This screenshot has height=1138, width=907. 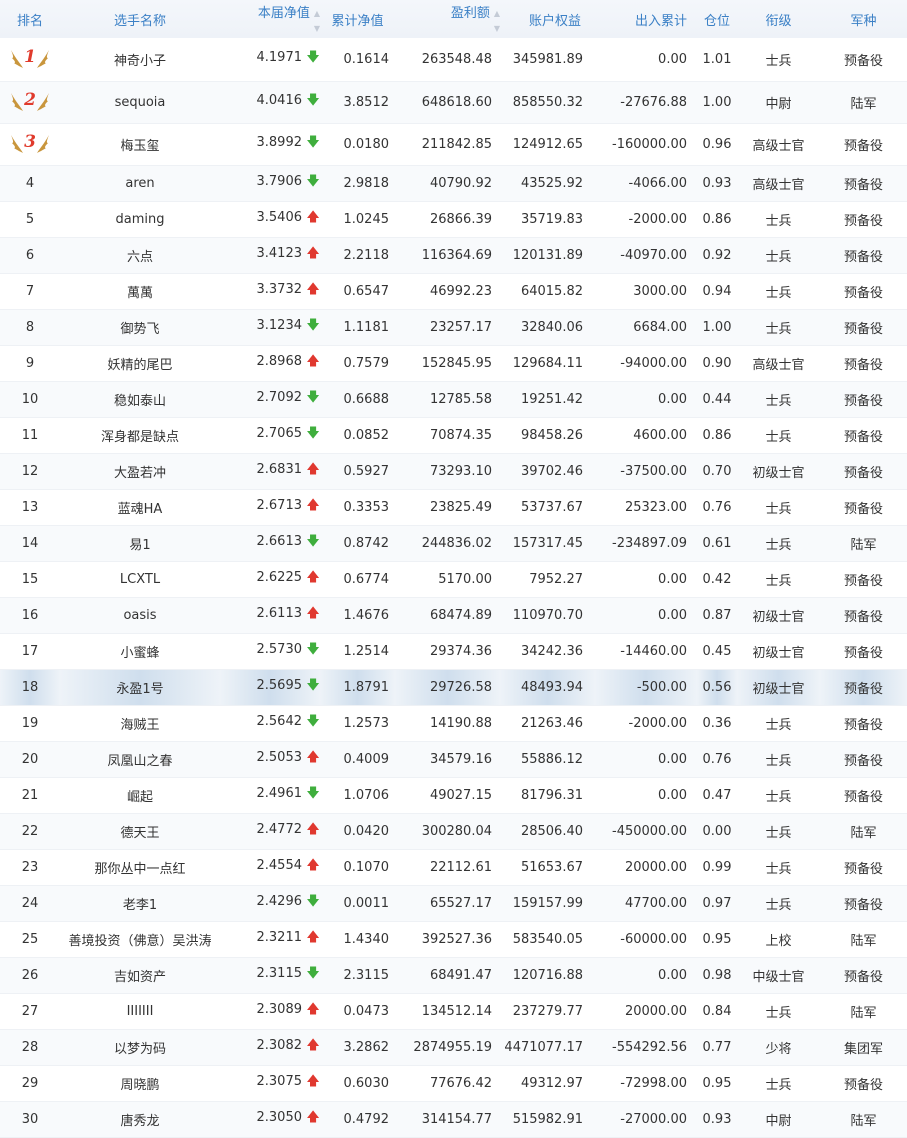 What do you see at coordinates (140, 399) in the screenshot?
I see `player-name: 稳如泰山` at bounding box center [140, 399].